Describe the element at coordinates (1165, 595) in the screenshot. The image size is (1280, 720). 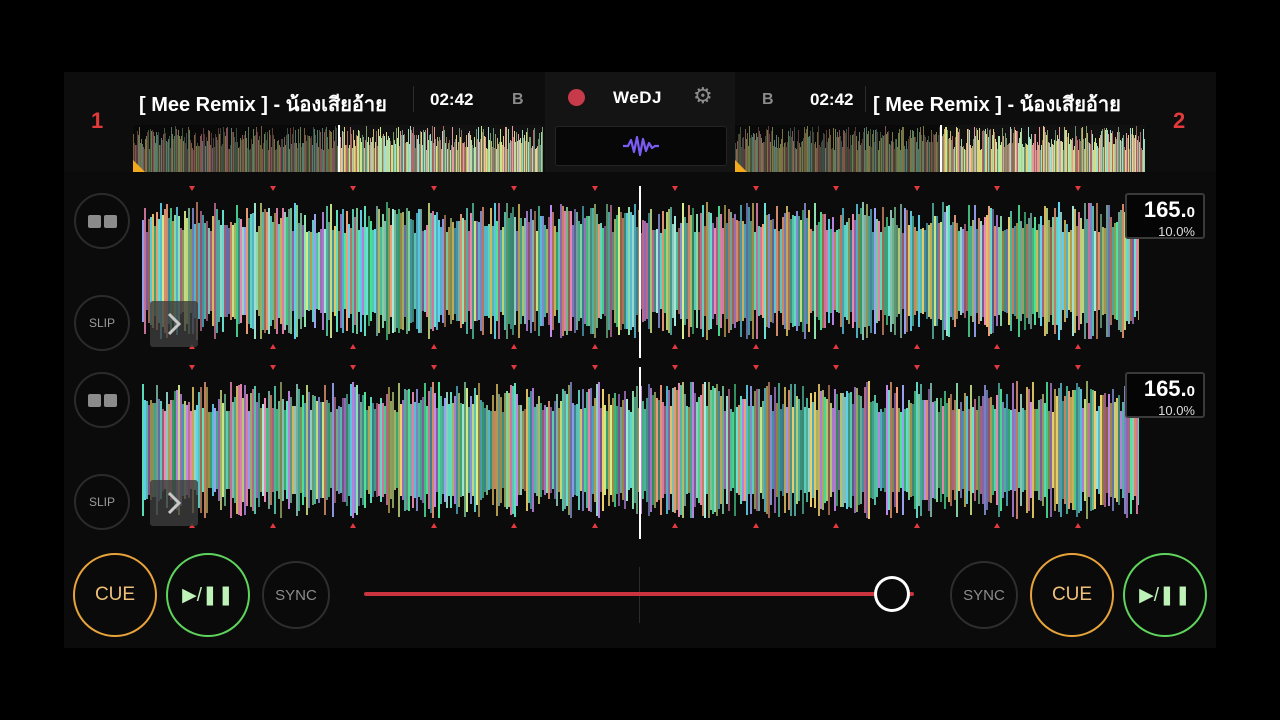
I see `deck2-play-pause-button: ▶/❚❚` at that location.